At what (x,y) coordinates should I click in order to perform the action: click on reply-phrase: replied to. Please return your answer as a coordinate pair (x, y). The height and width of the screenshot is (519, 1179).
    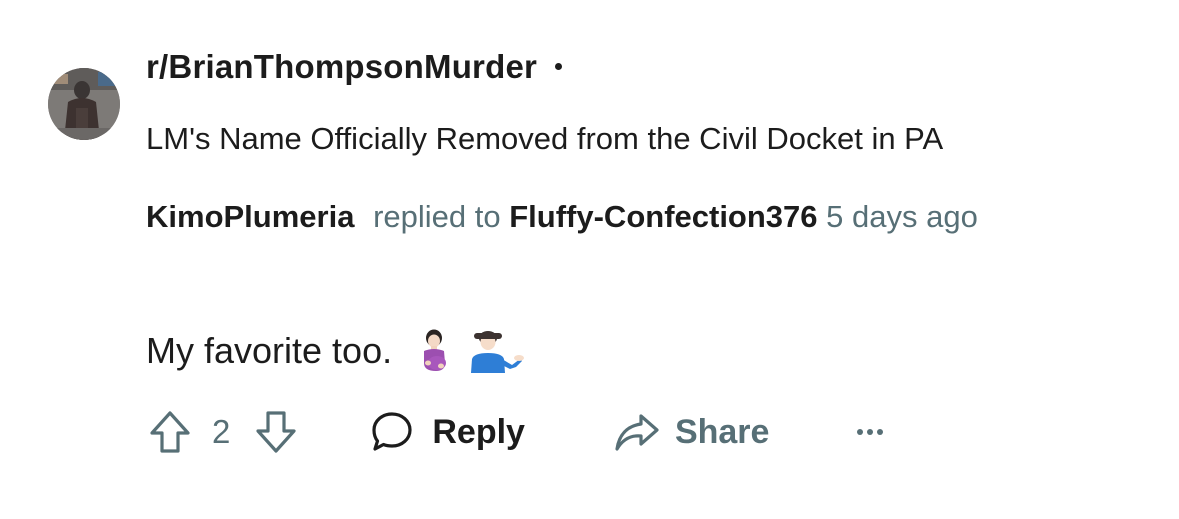
    Looking at the image, I should click on (437, 216).